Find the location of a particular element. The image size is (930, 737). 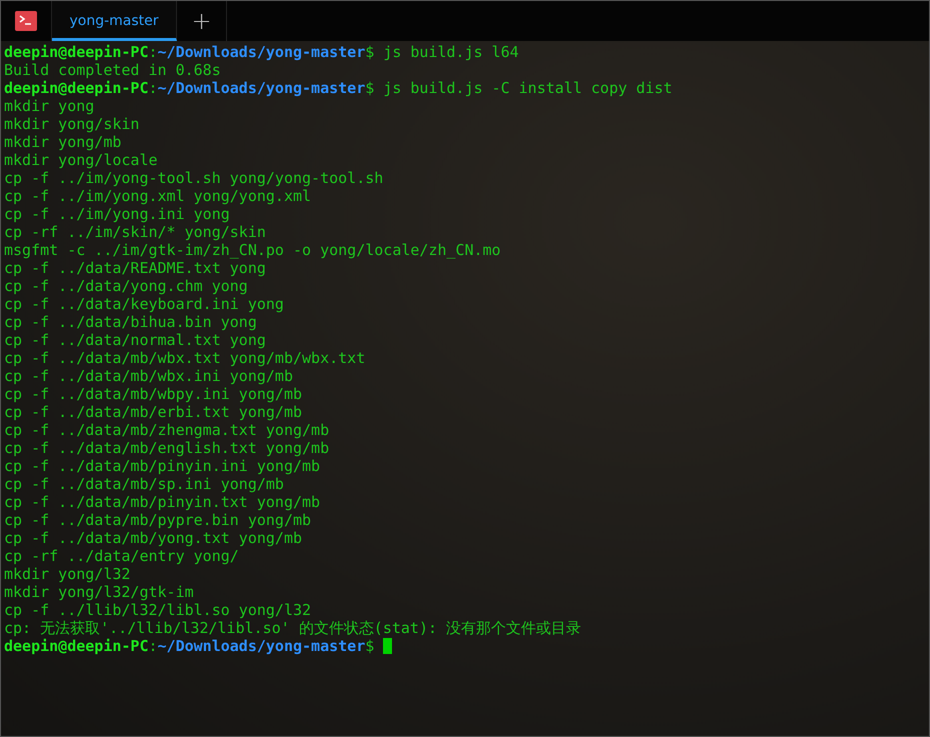

output-line: cp -f ../im/yong-tool.sh yong/yong-tool.sh is located at coordinates (194, 178).